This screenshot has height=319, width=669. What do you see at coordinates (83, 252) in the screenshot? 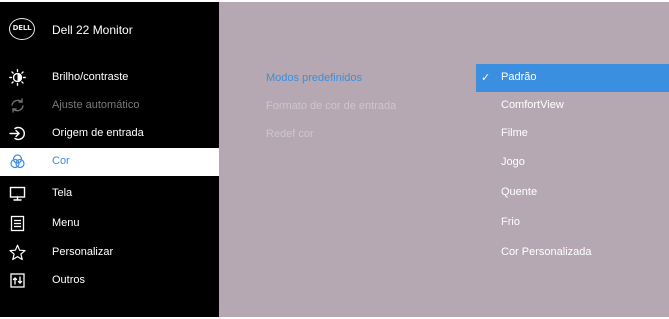
I see `menu-item-label: Personalizar` at bounding box center [83, 252].